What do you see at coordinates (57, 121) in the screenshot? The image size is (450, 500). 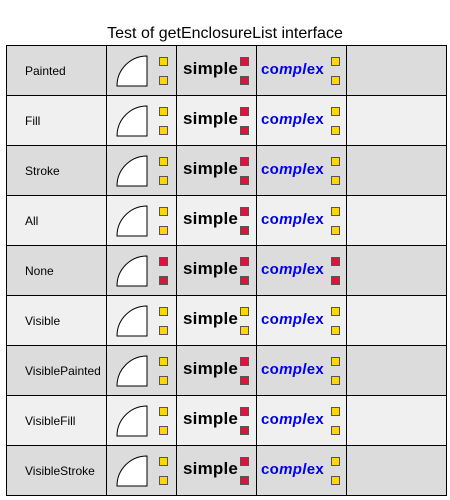 I see `row-label: Fill` at bounding box center [57, 121].